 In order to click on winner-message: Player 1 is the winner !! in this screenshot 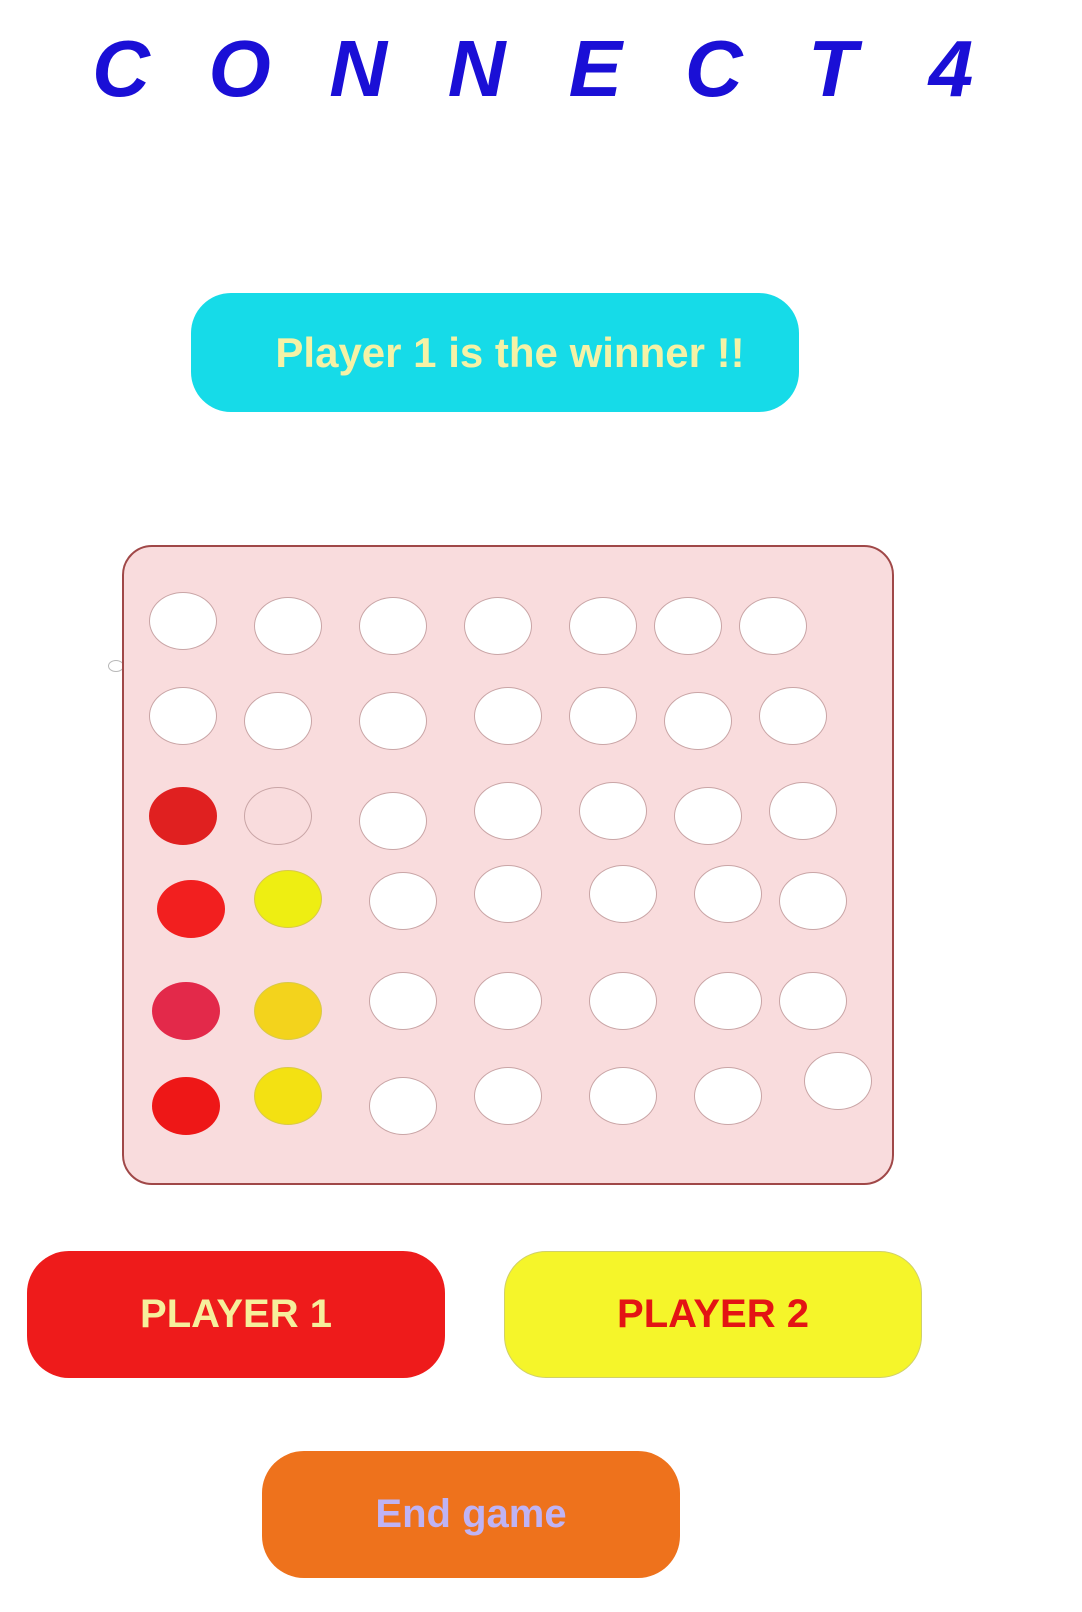, I will do `click(510, 352)`.